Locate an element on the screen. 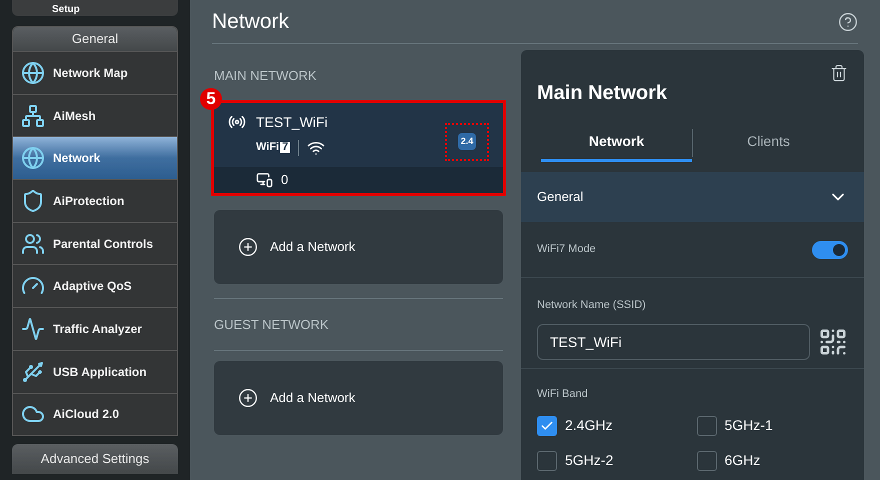 Image resolution: width=880 pixels, height=480 pixels. wifi-logo: WiFi 7 is located at coordinates (273, 148).